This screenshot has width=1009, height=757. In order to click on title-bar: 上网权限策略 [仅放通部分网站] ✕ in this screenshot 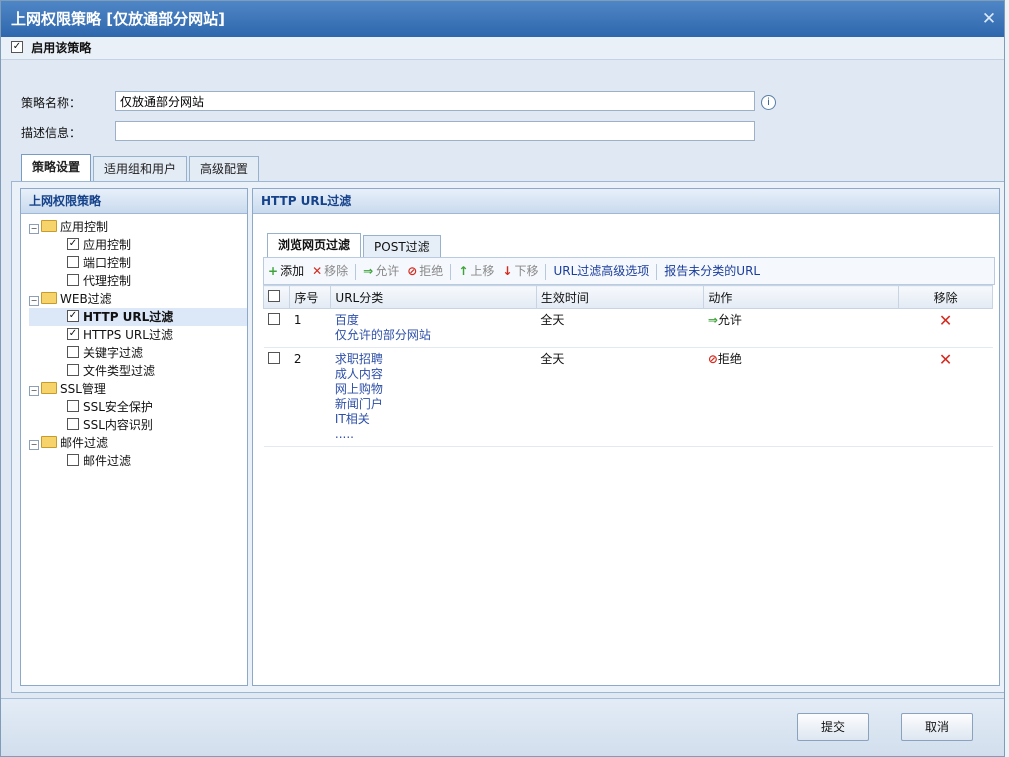, I will do `click(502, 19)`.